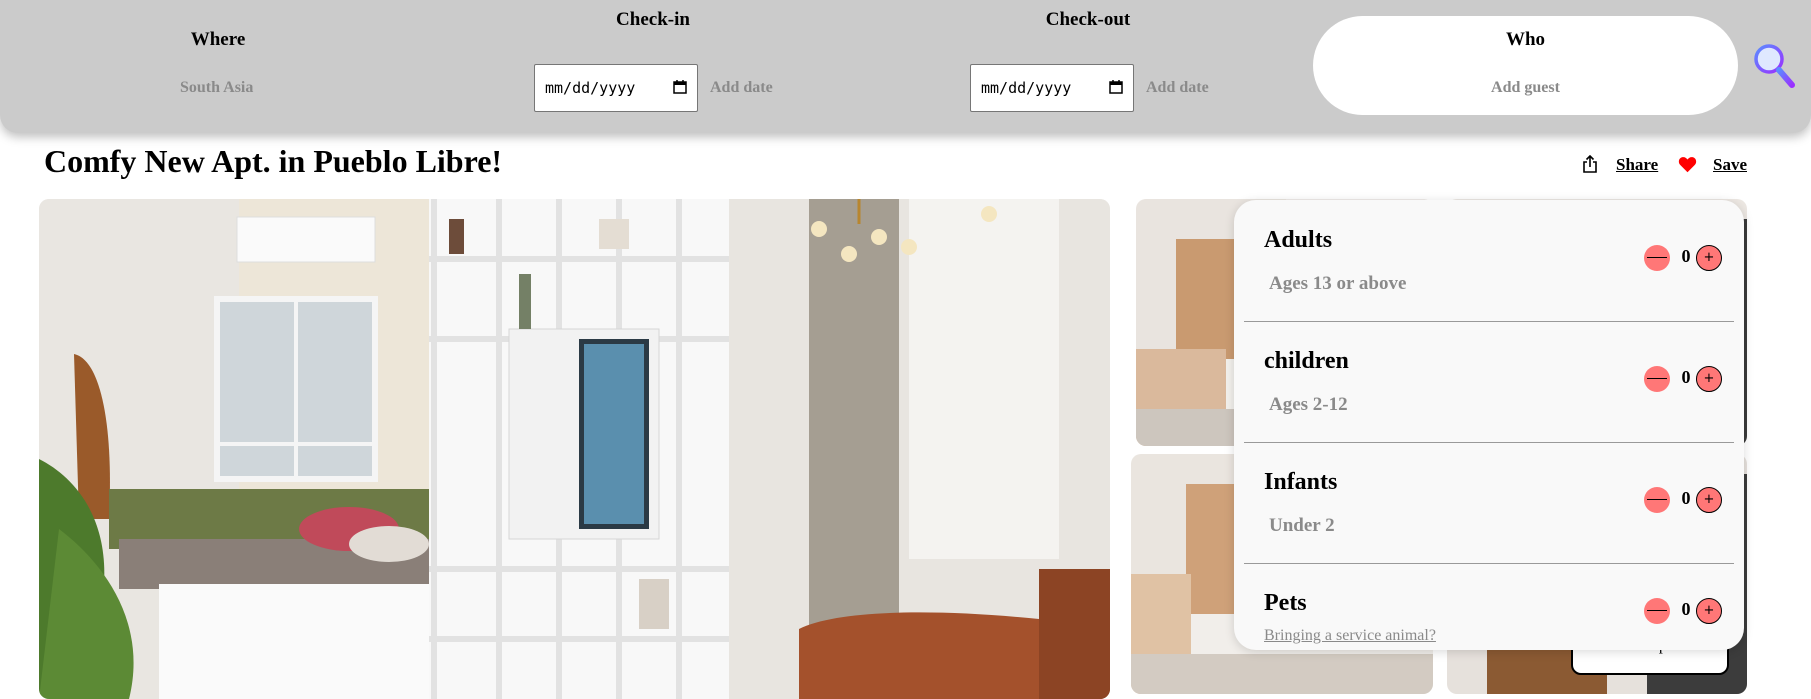 The height and width of the screenshot is (699, 1811). Describe the element at coordinates (273, 161) in the screenshot. I see `listing-title: Comfy New Apt. in Pueblo Libre!` at that location.